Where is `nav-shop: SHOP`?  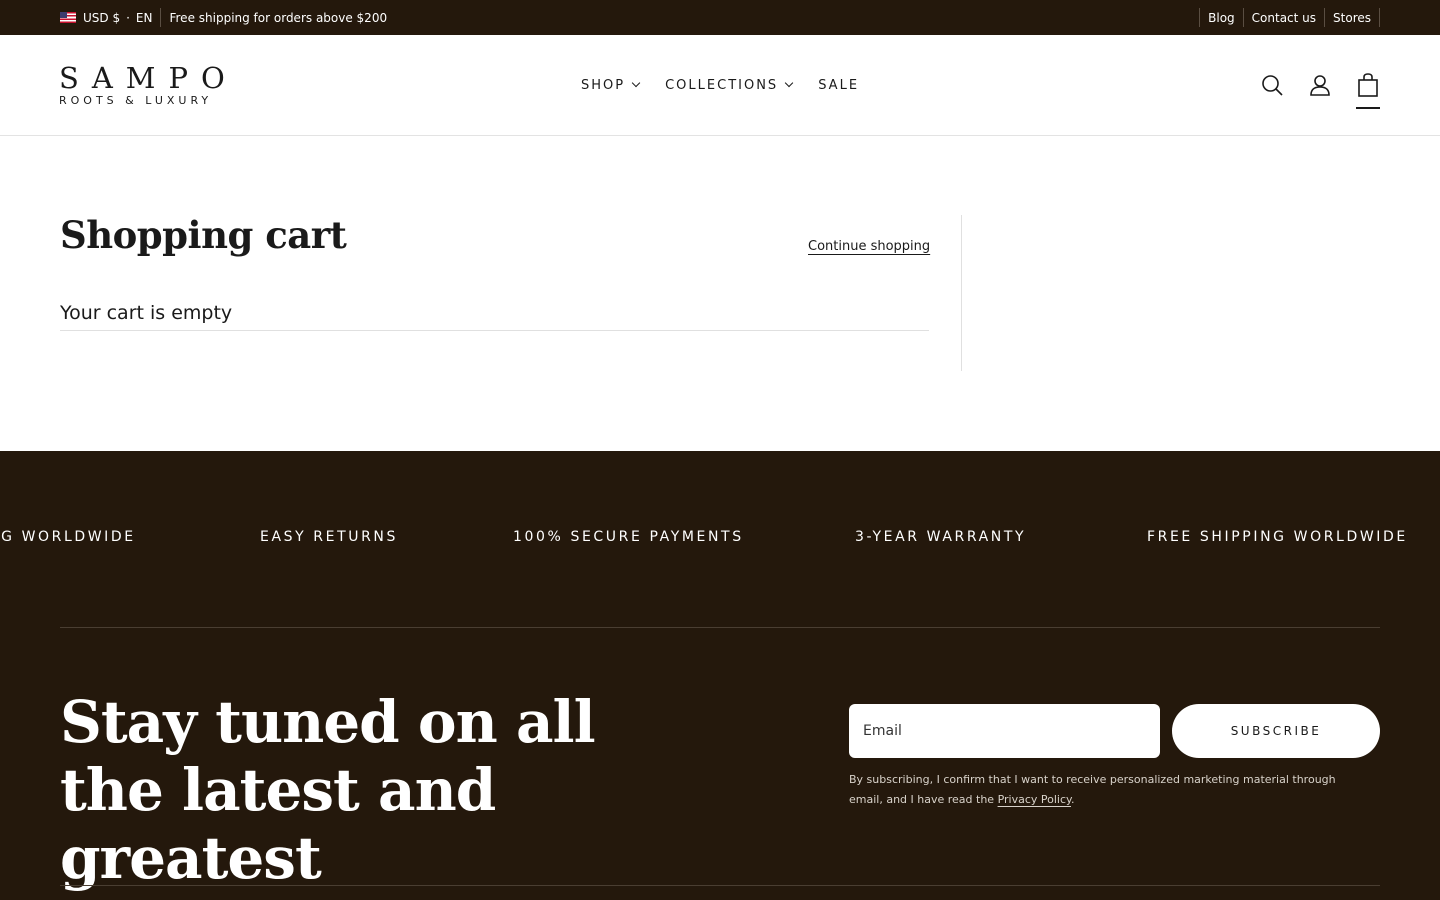
nav-shop: SHOP is located at coordinates (611, 85).